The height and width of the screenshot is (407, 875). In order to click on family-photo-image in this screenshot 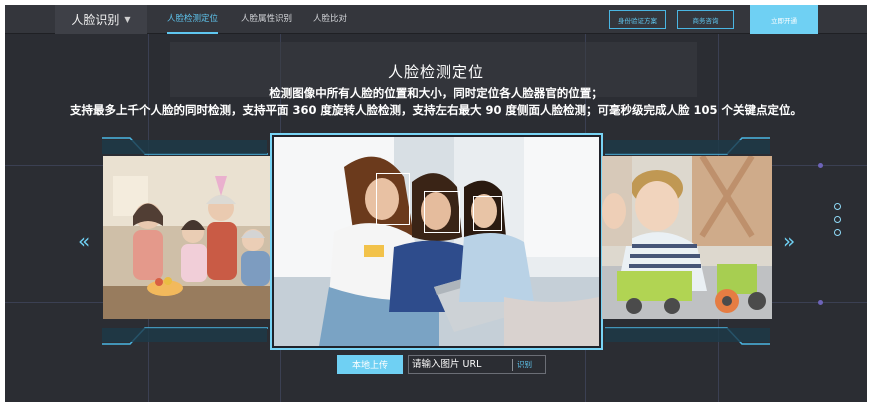, I will do `click(186, 237)`.